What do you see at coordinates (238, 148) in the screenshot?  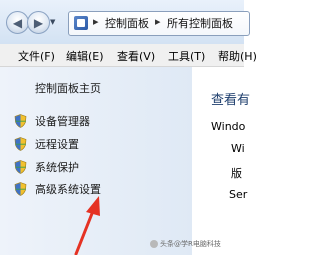 I see `info-row-1: Wi` at bounding box center [238, 148].